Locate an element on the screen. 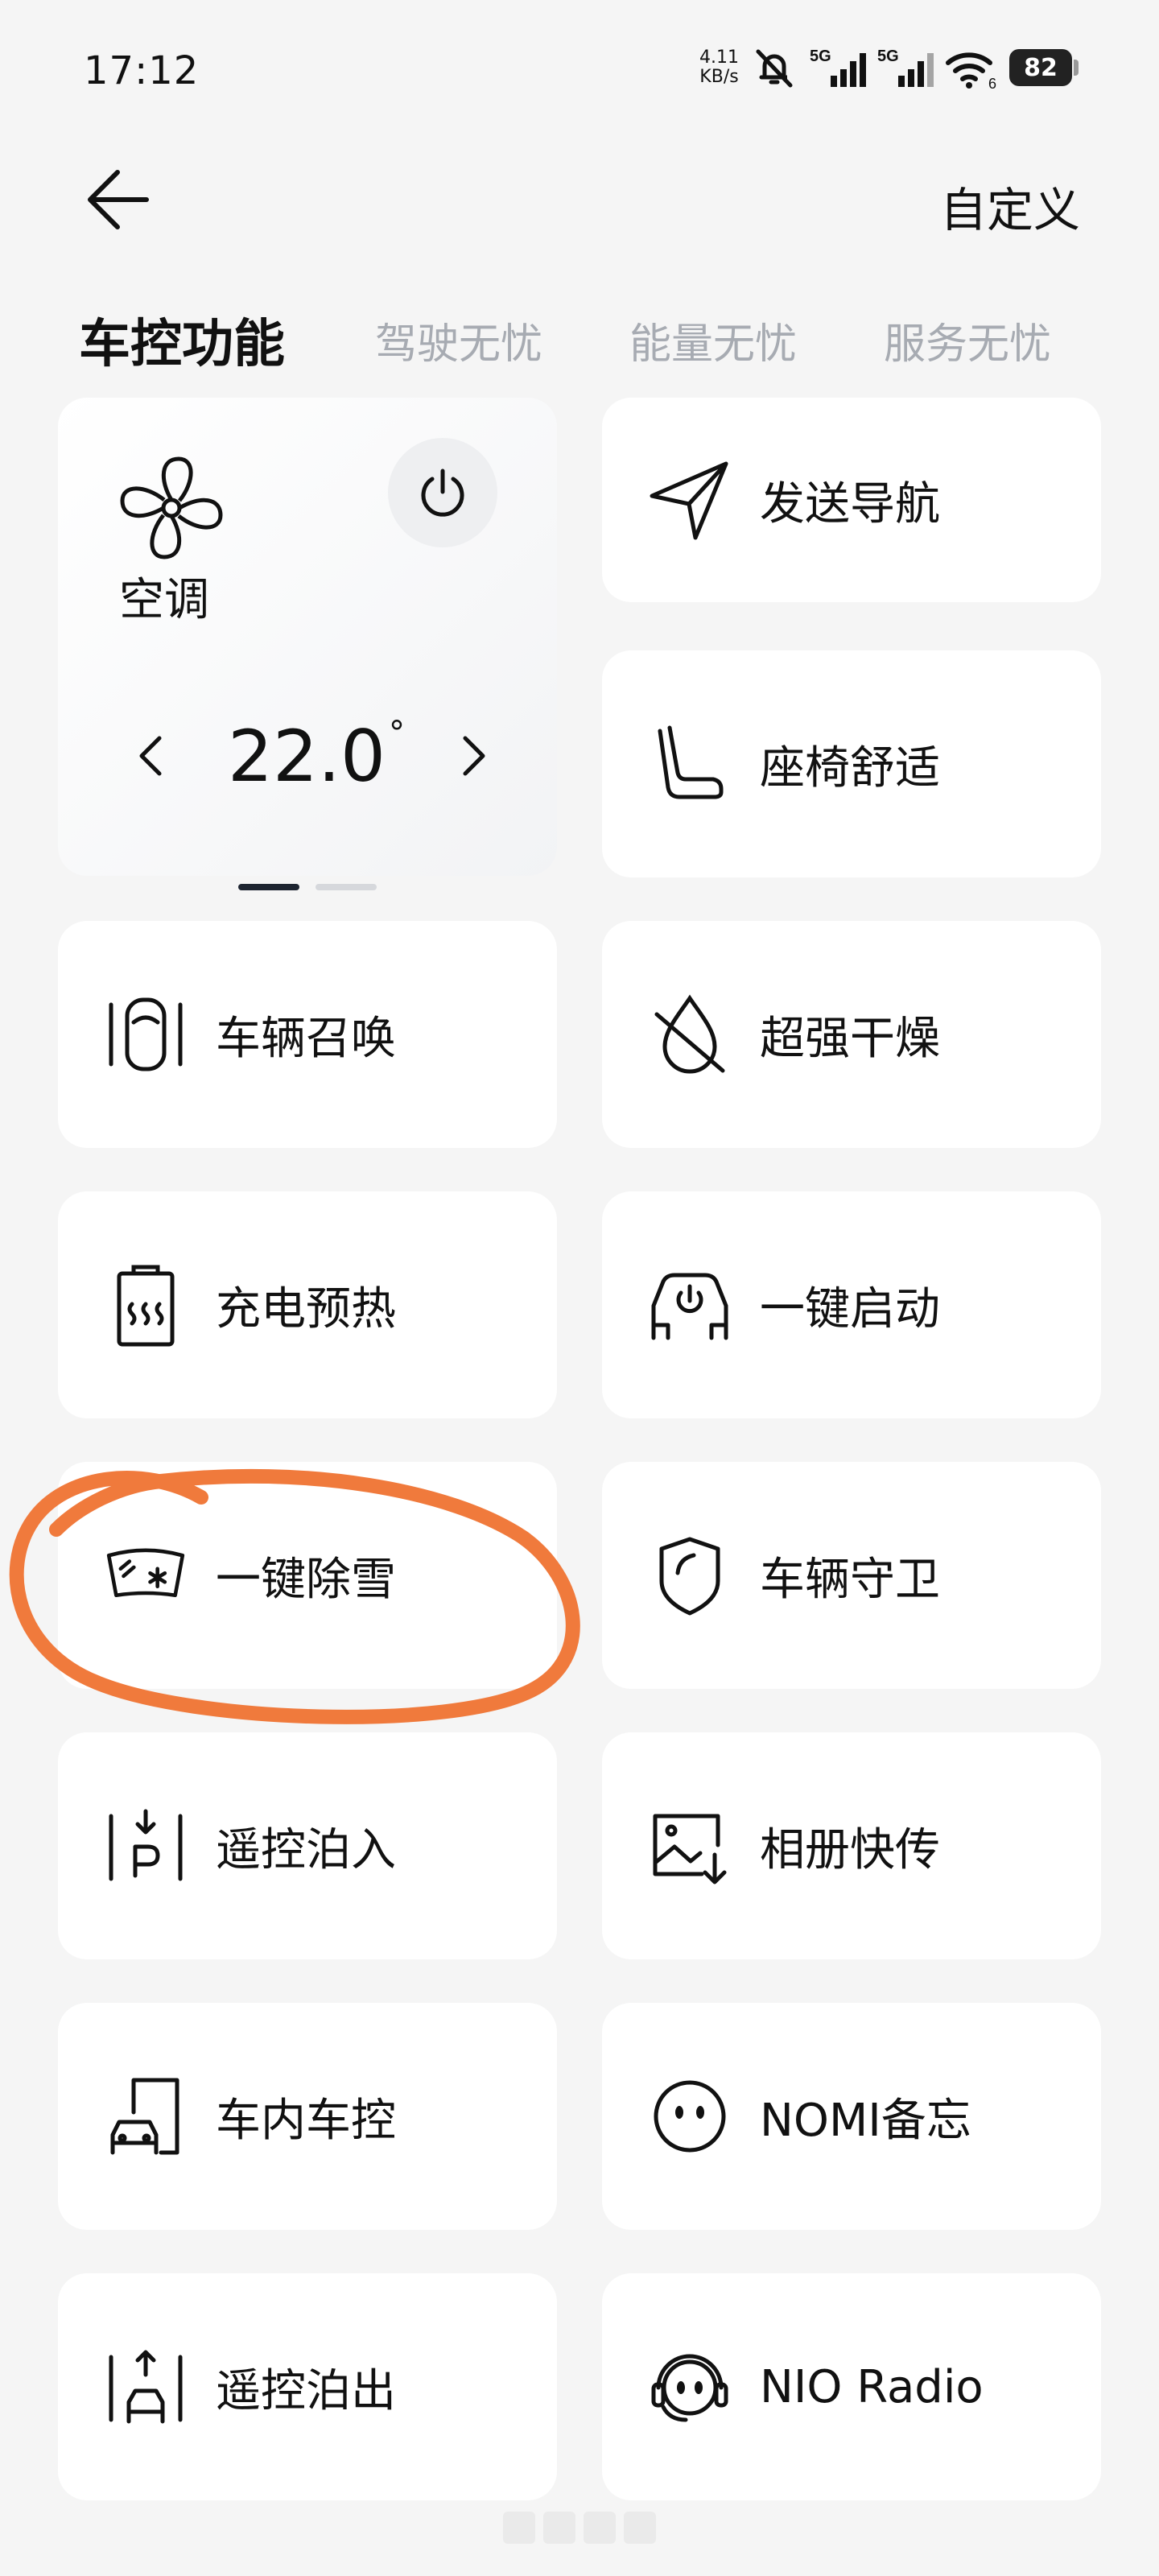 This screenshot has height=2576, width=1159. card-label: 一键启动 is located at coordinates (850, 1308).